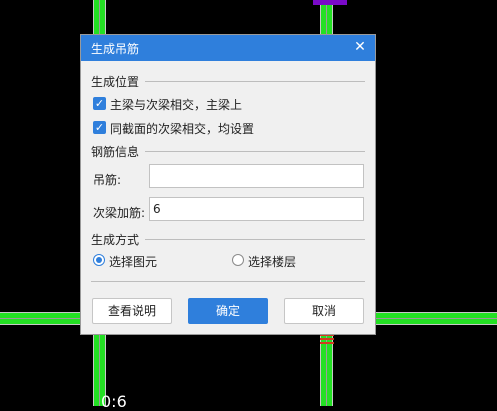 This screenshot has width=497, height=411. Describe the element at coordinates (360, 47) in the screenshot. I see `close-icon: ✕` at that location.